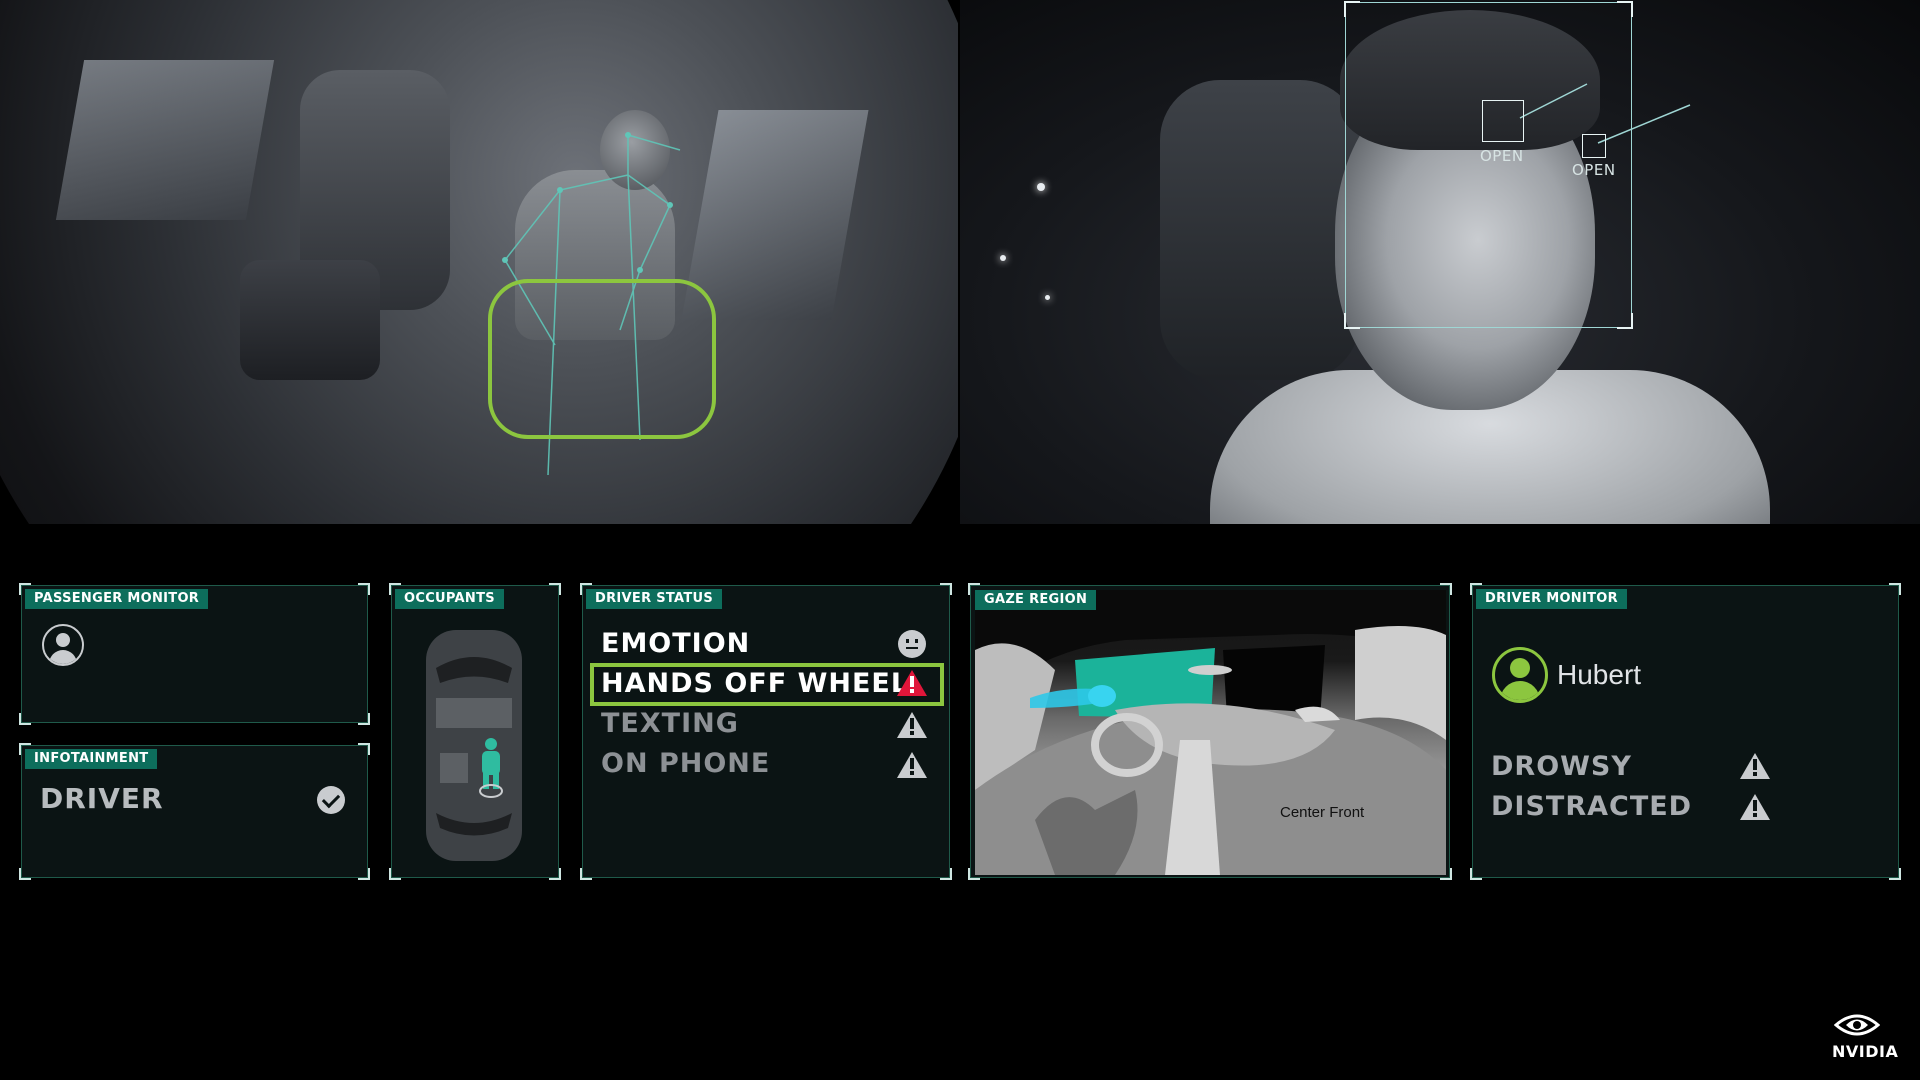  Describe the element at coordinates (474, 745) in the screenshot. I see `car-topview-icon` at that location.